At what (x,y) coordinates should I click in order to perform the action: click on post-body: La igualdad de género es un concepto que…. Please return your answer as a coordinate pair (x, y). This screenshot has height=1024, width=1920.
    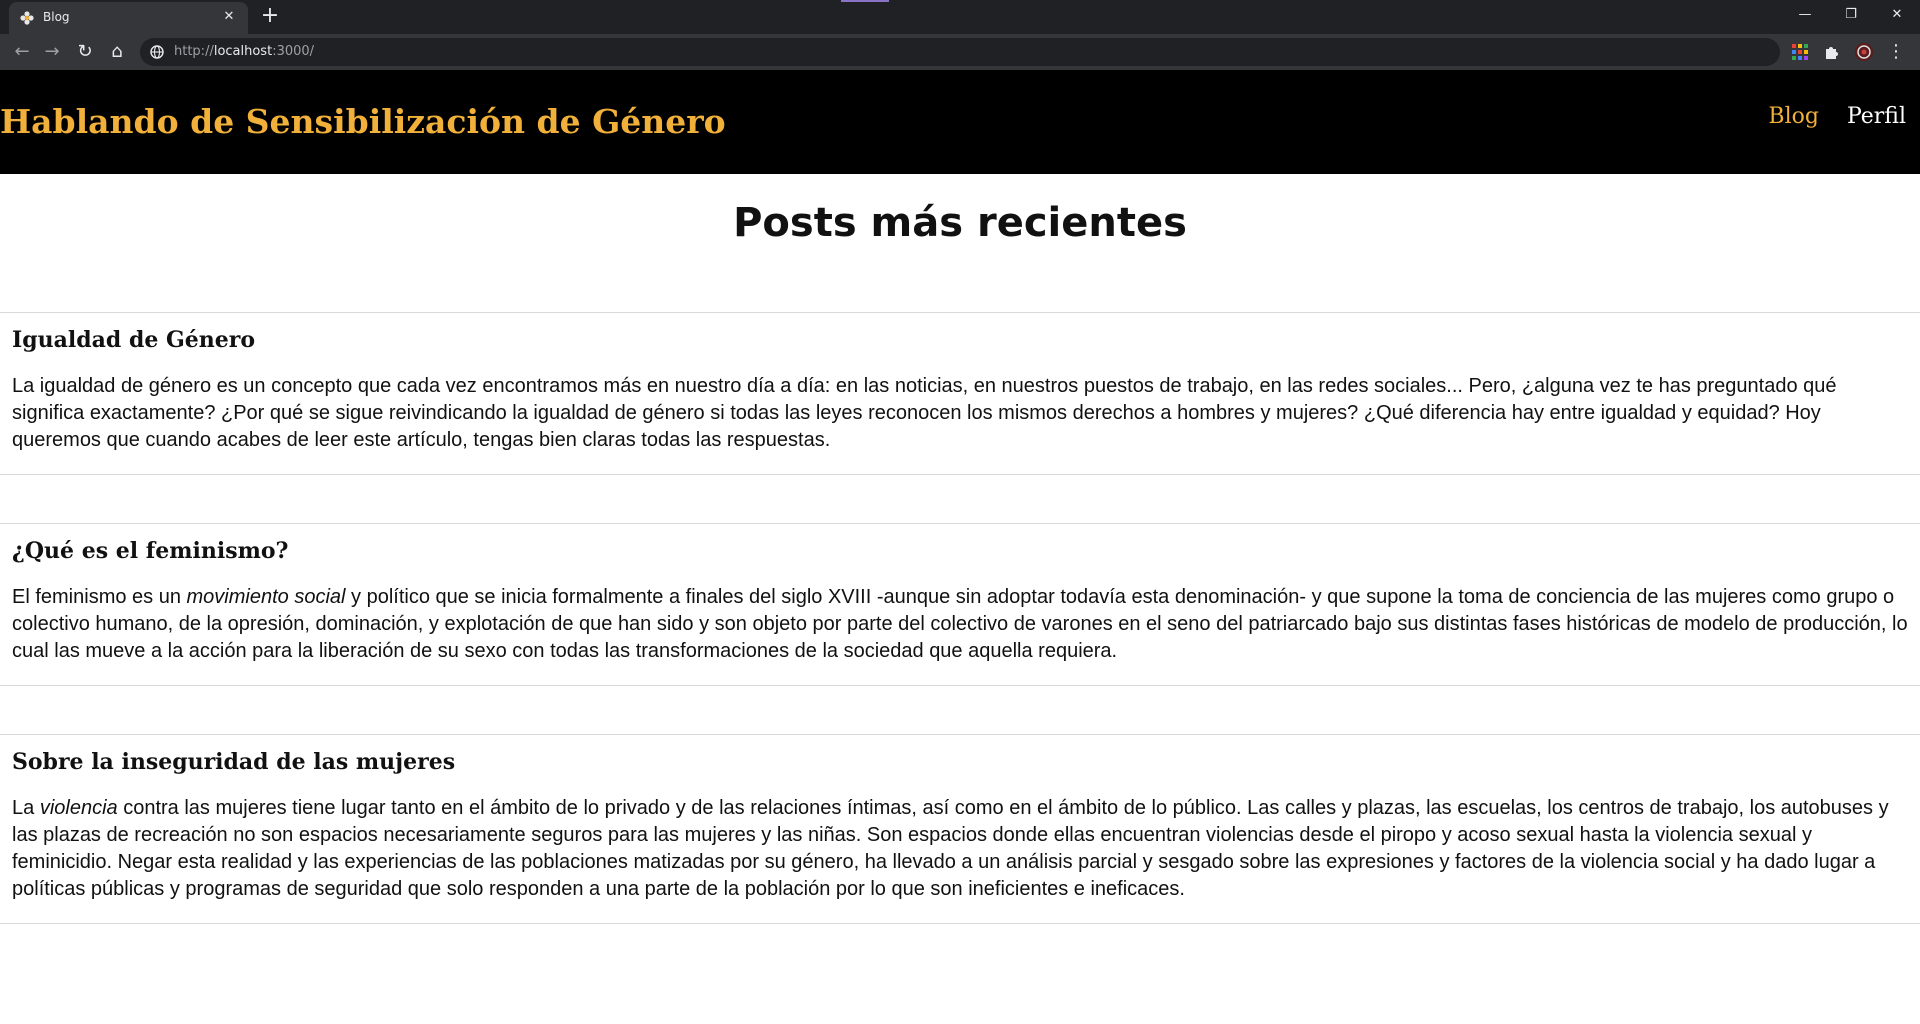
    Looking at the image, I should click on (960, 413).